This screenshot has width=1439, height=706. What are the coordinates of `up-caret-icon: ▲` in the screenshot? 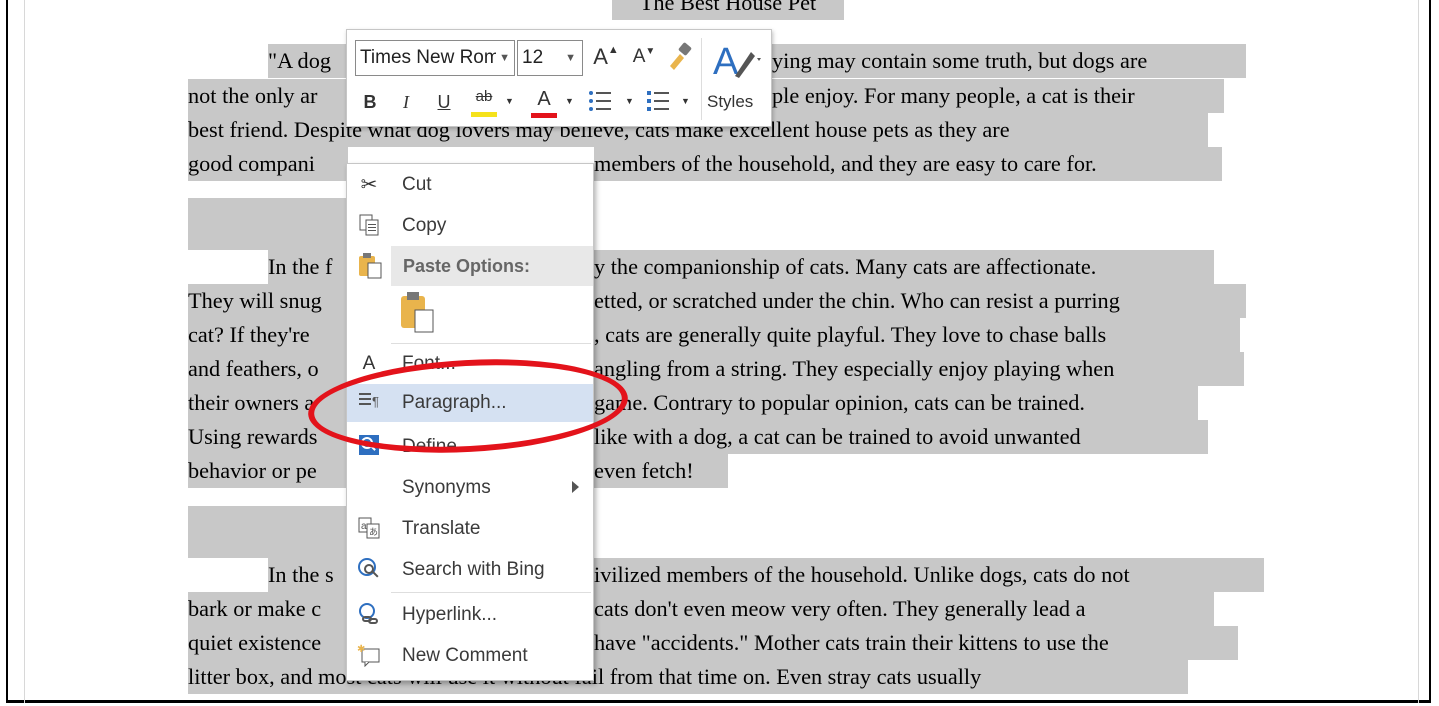 It's located at (613, 50).